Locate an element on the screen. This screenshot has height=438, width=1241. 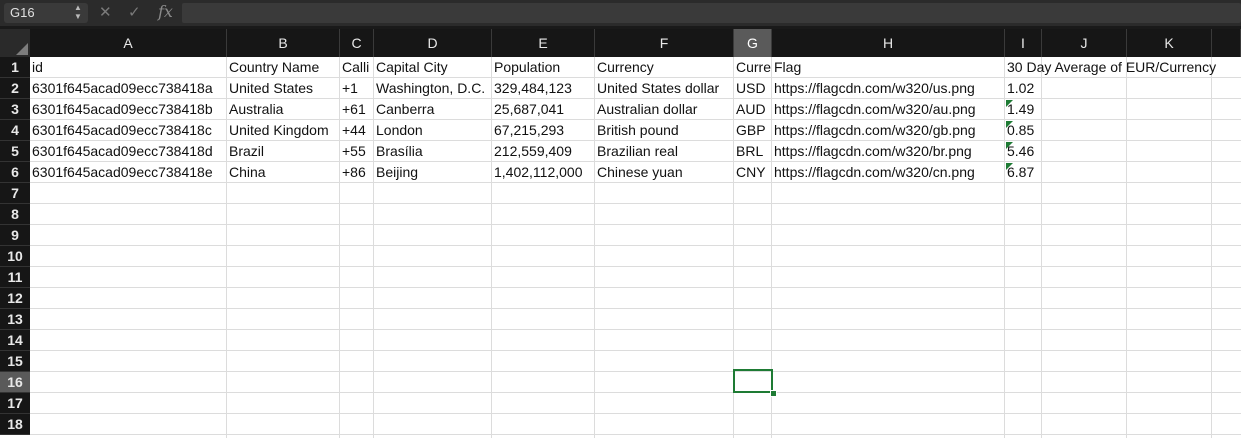
row-header-7: 7 is located at coordinates (15, 193).